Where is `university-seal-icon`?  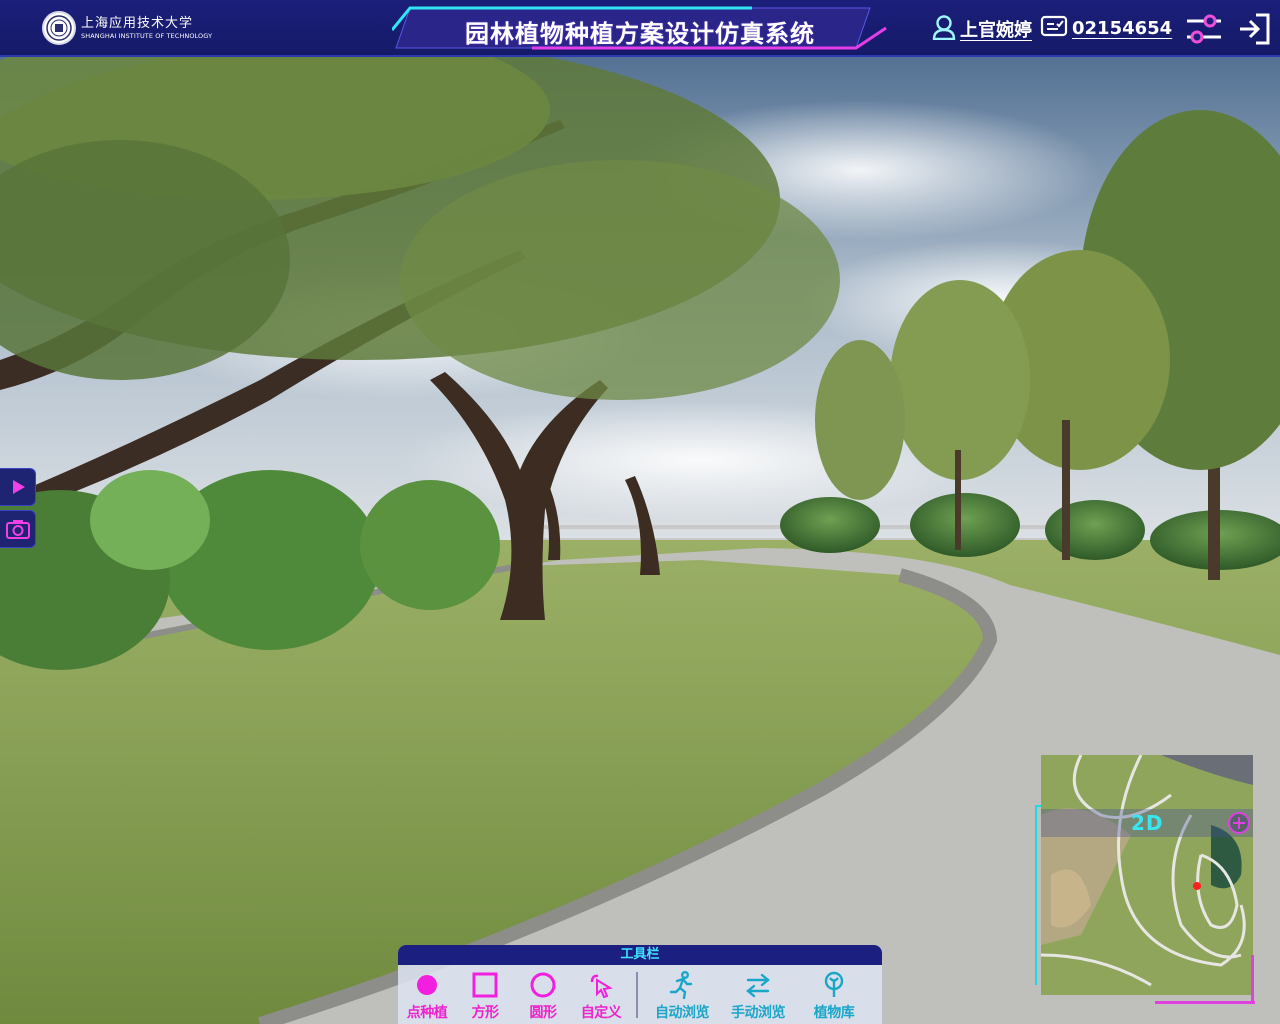 university-seal-icon is located at coordinates (59, 28).